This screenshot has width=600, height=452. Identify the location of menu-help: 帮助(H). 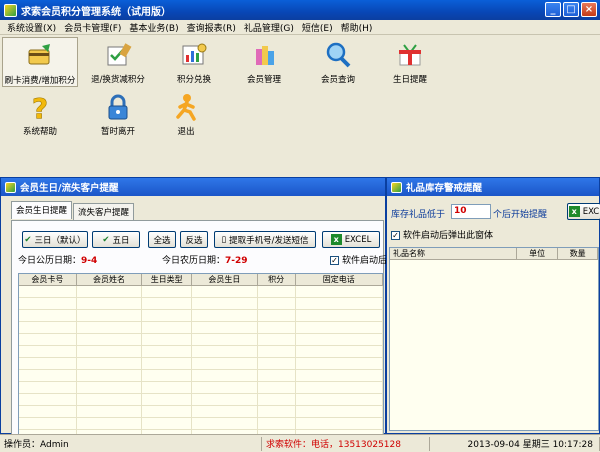
(357, 27).